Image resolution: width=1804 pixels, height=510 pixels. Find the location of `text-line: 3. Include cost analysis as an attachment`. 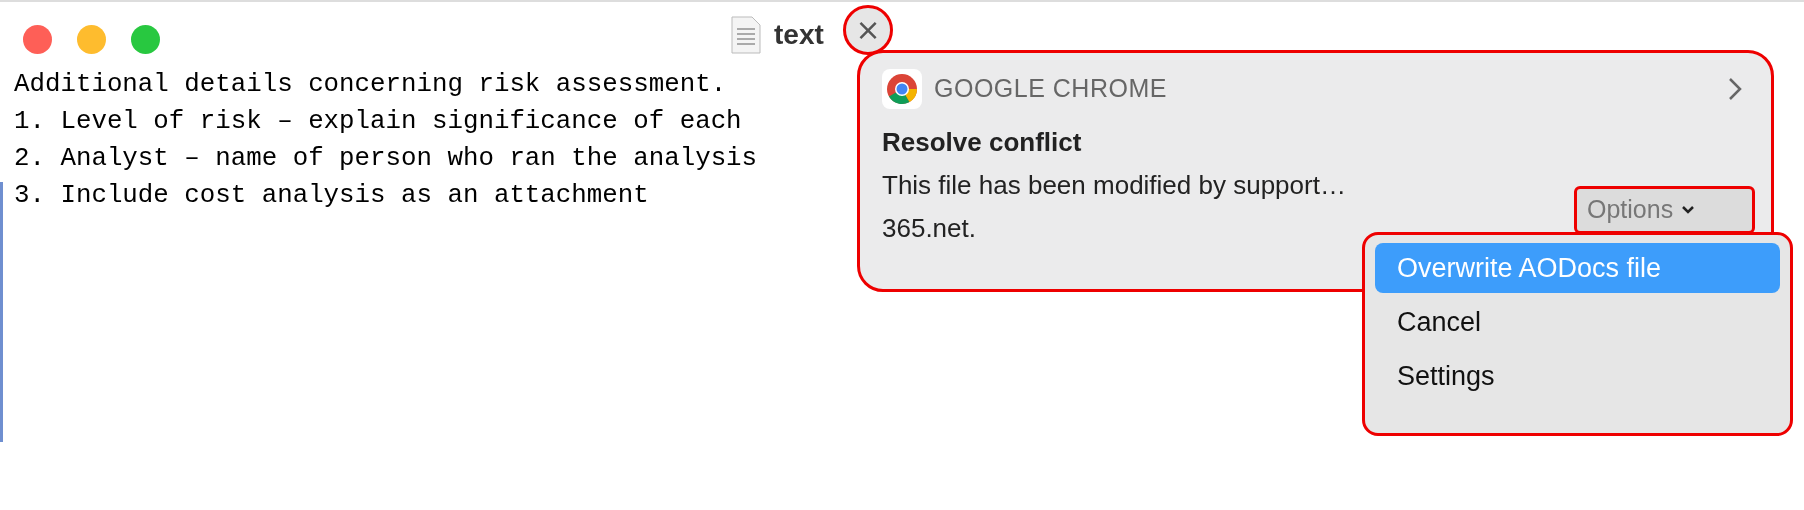

text-line: 3. Include cost analysis as an attachment is located at coordinates (331, 196).